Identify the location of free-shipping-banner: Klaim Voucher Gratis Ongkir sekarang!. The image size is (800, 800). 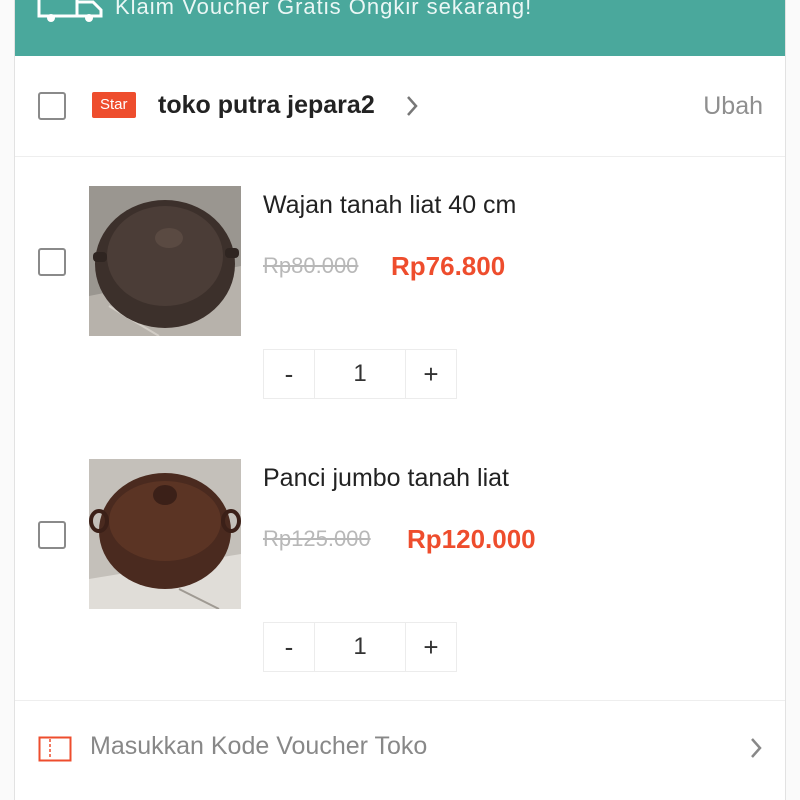
(400, 28).